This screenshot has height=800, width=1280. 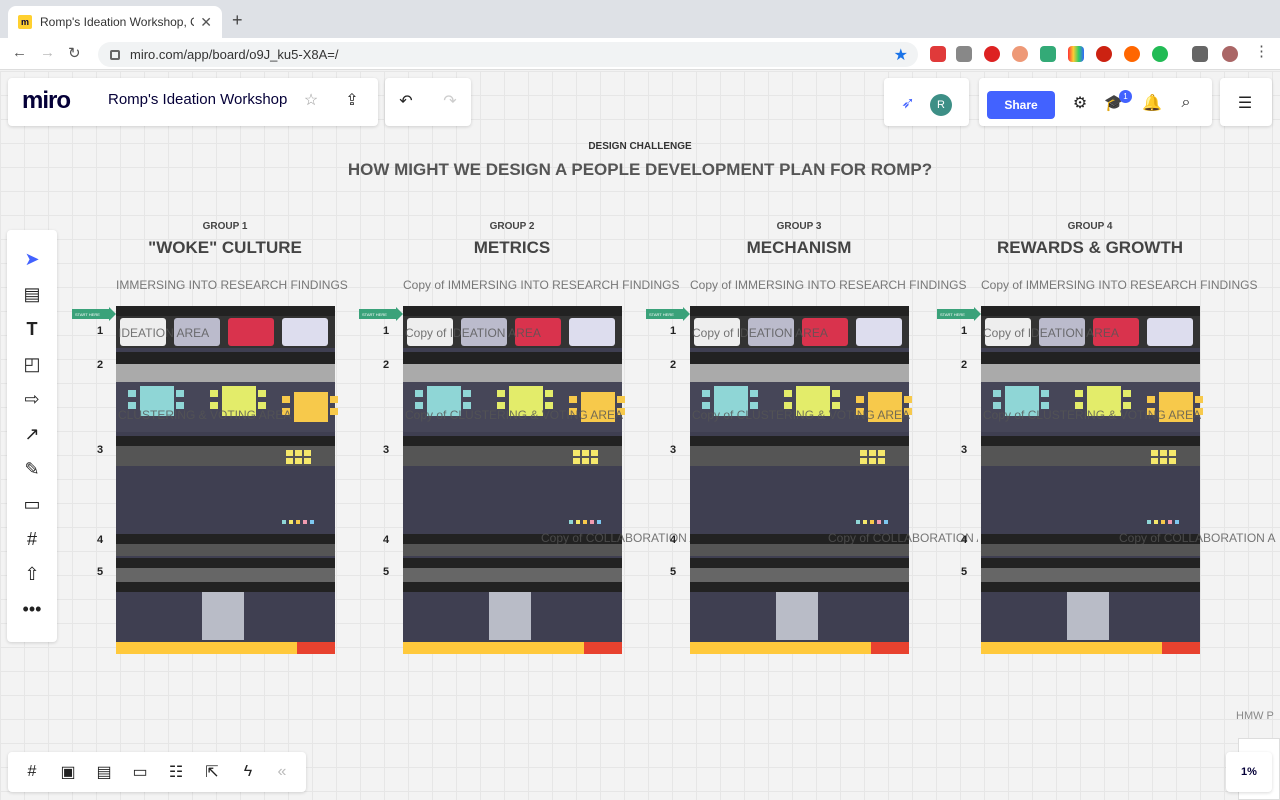 I want to click on miro-logo: miro, so click(x=46, y=101).